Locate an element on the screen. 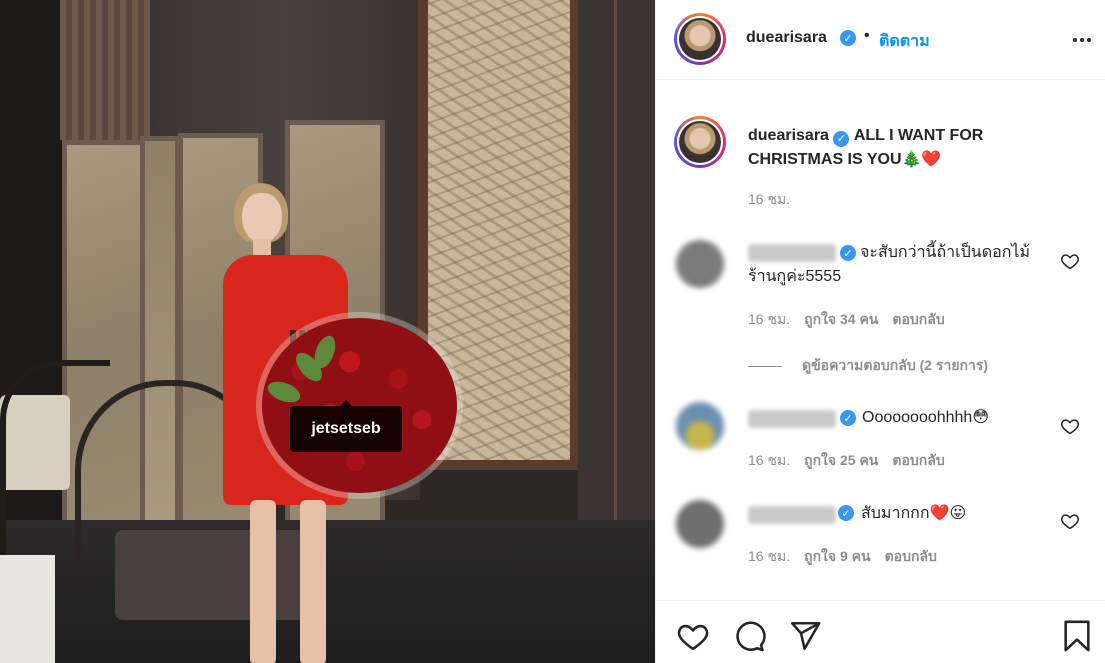  post-header: duearisara ✓ • ติดตาม is located at coordinates (880, 40).